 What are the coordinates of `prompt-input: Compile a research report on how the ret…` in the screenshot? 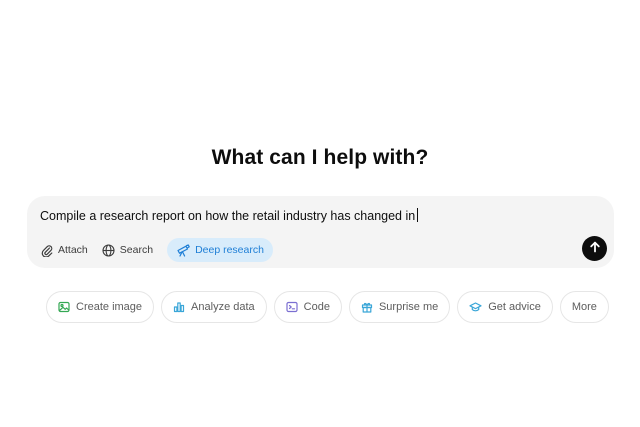 It's located at (229, 215).